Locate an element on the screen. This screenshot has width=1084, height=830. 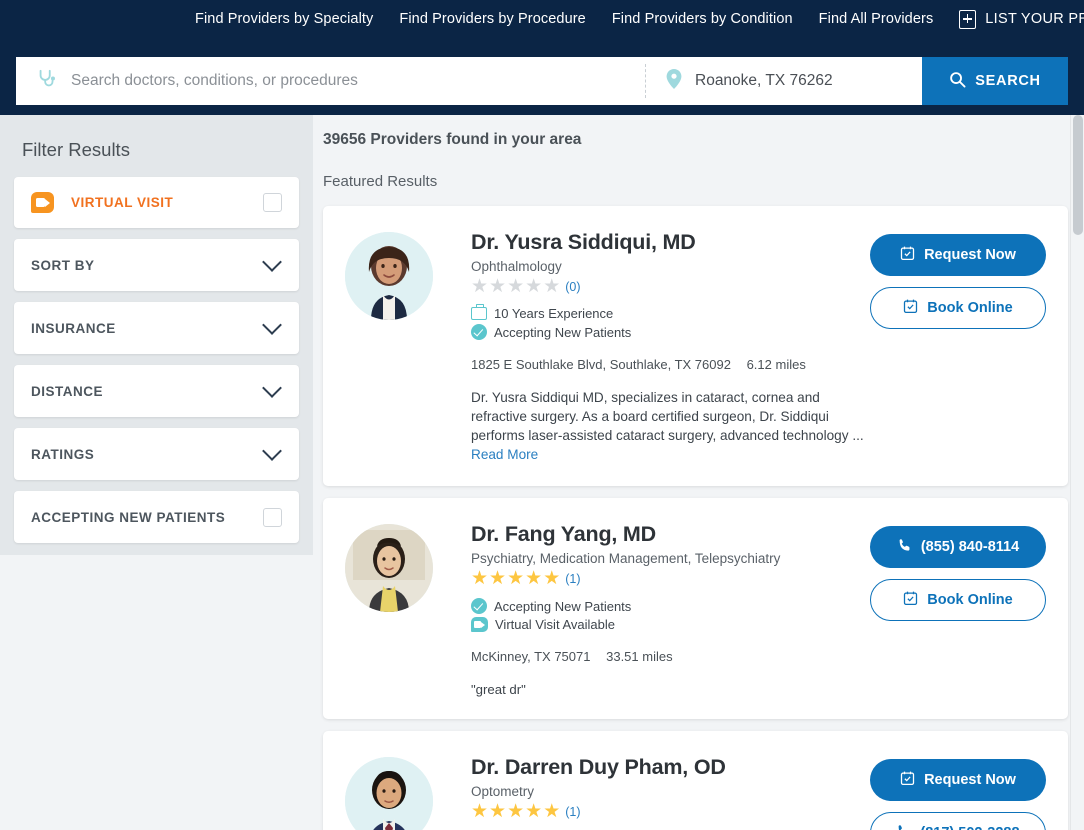
list-your-practice-label: LIST YOUR PRACTICE is located at coordinates (1034, 19).